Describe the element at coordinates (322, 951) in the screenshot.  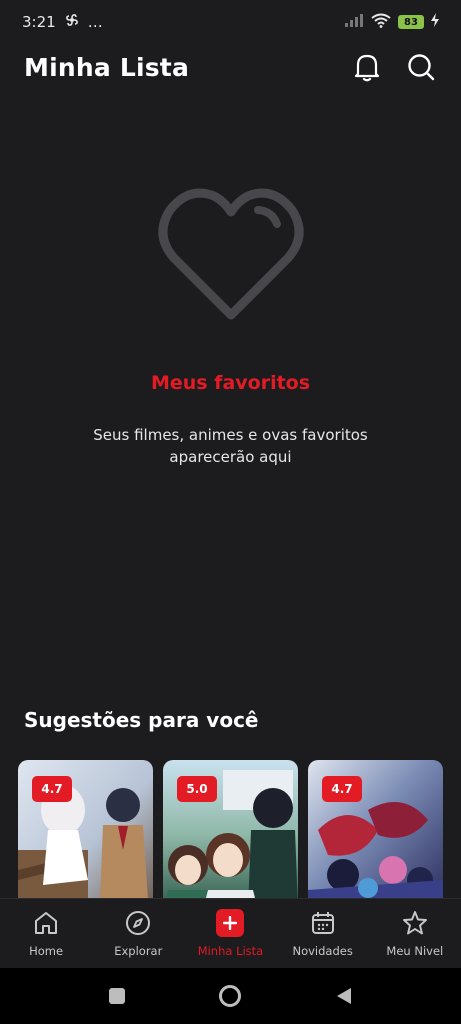
I see `nav-label: Novidades` at that location.